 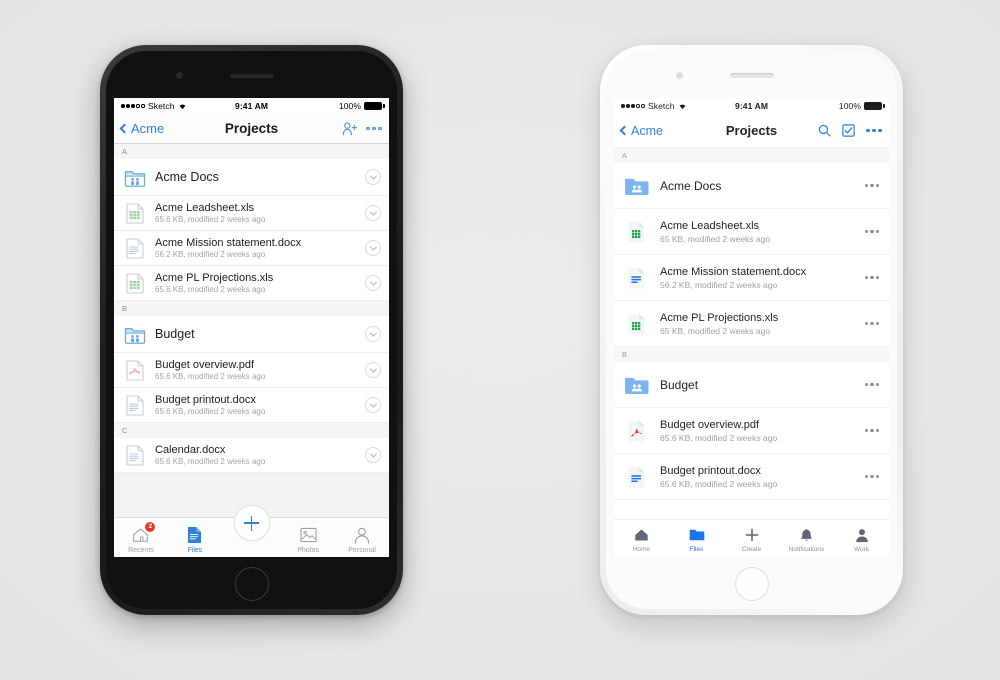 What do you see at coordinates (848, 130) in the screenshot?
I see `select-checkbox-icon` at bounding box center [848, 130].